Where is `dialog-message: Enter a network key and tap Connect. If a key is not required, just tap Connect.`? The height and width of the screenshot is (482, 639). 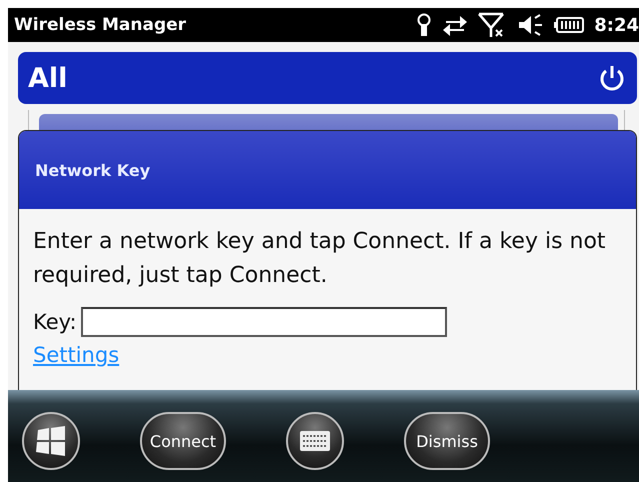 dialog-message: Enter a network key and tap Connect. If a key is not required, just tap Connect. is located at coordinates (320, 259).